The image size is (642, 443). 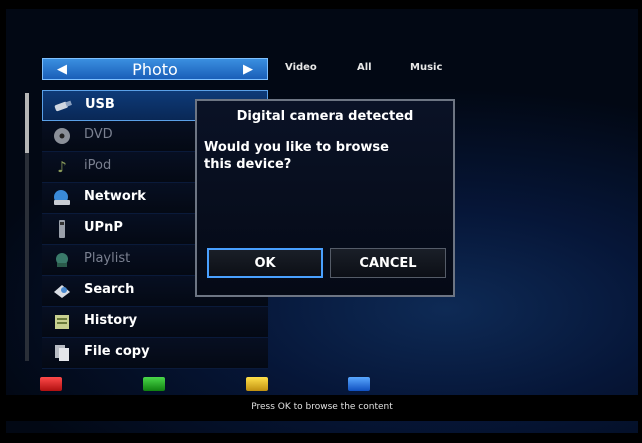 I want to click on menu-label: Playlist, so click(x=107, y=258).